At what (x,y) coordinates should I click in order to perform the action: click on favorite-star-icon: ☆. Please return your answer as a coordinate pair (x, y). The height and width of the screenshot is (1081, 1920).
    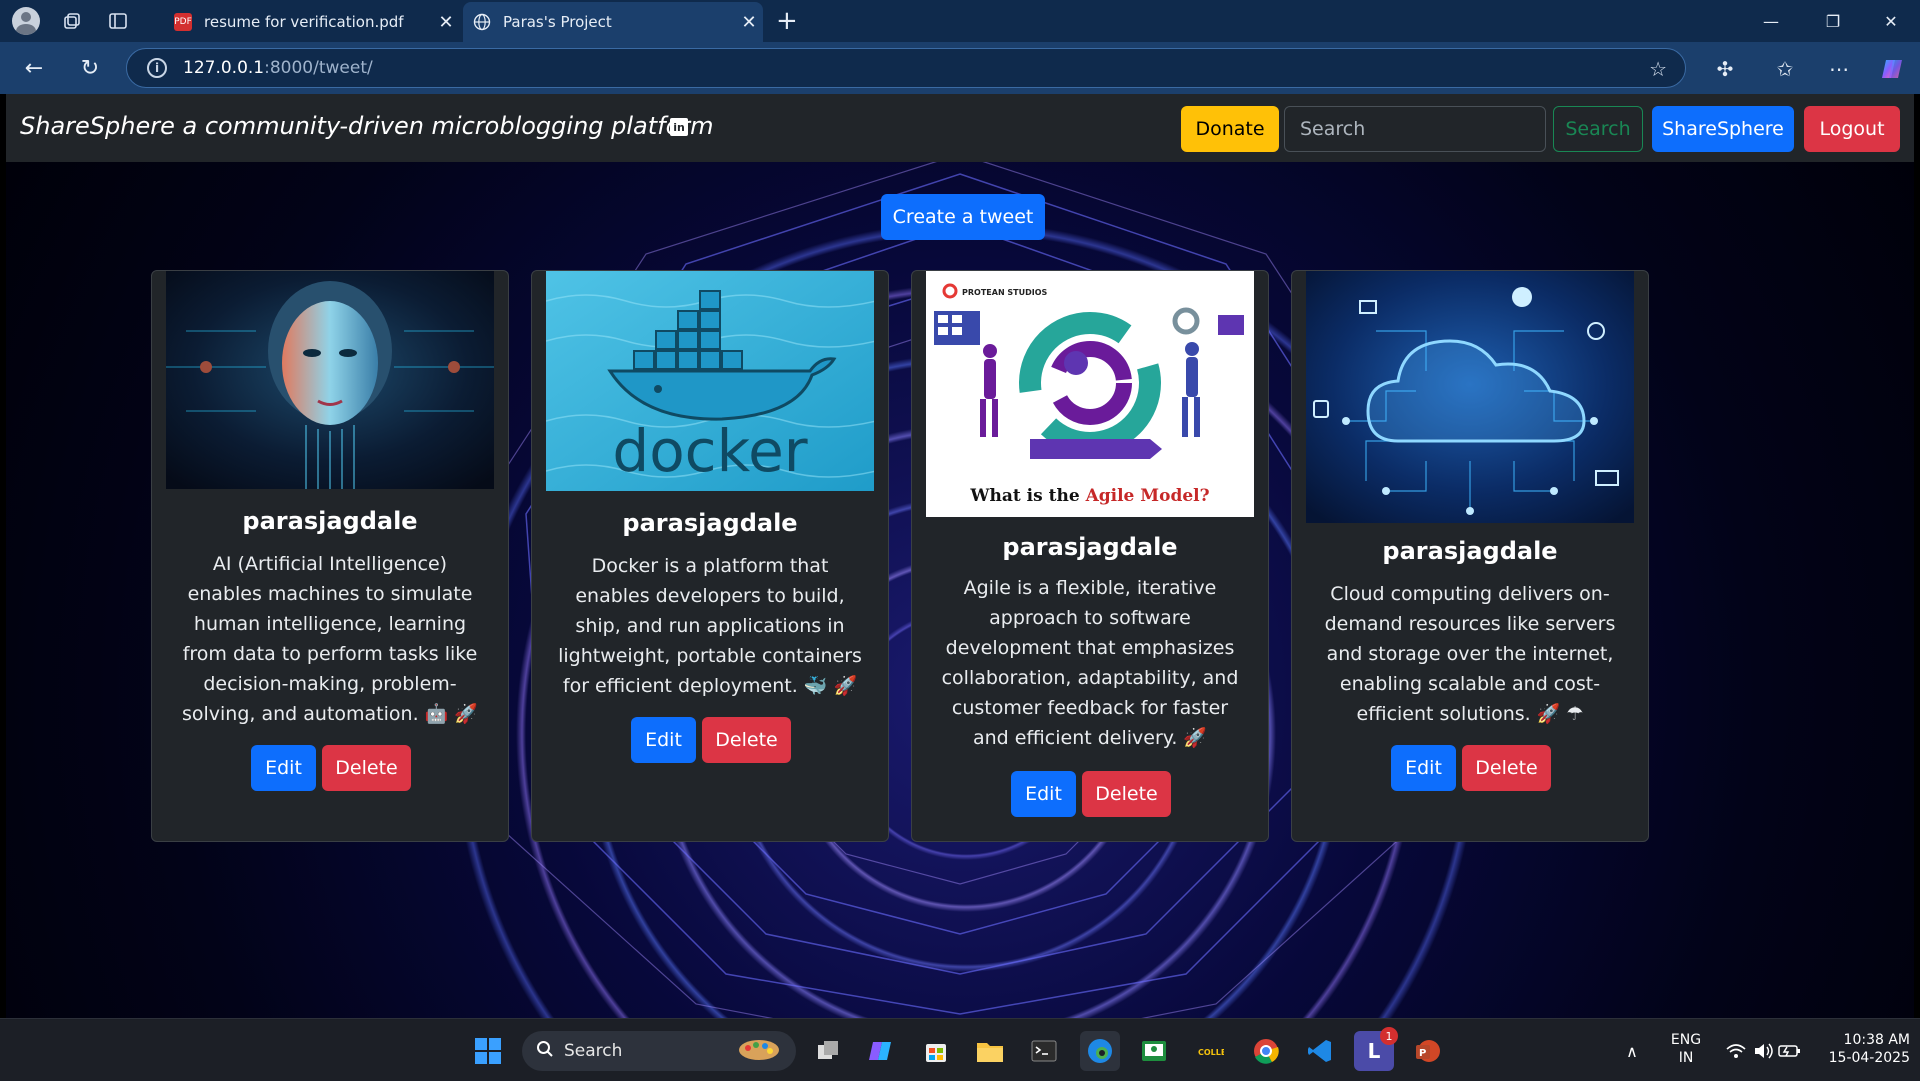
    Looking at the image, I should click on (1658, 69).